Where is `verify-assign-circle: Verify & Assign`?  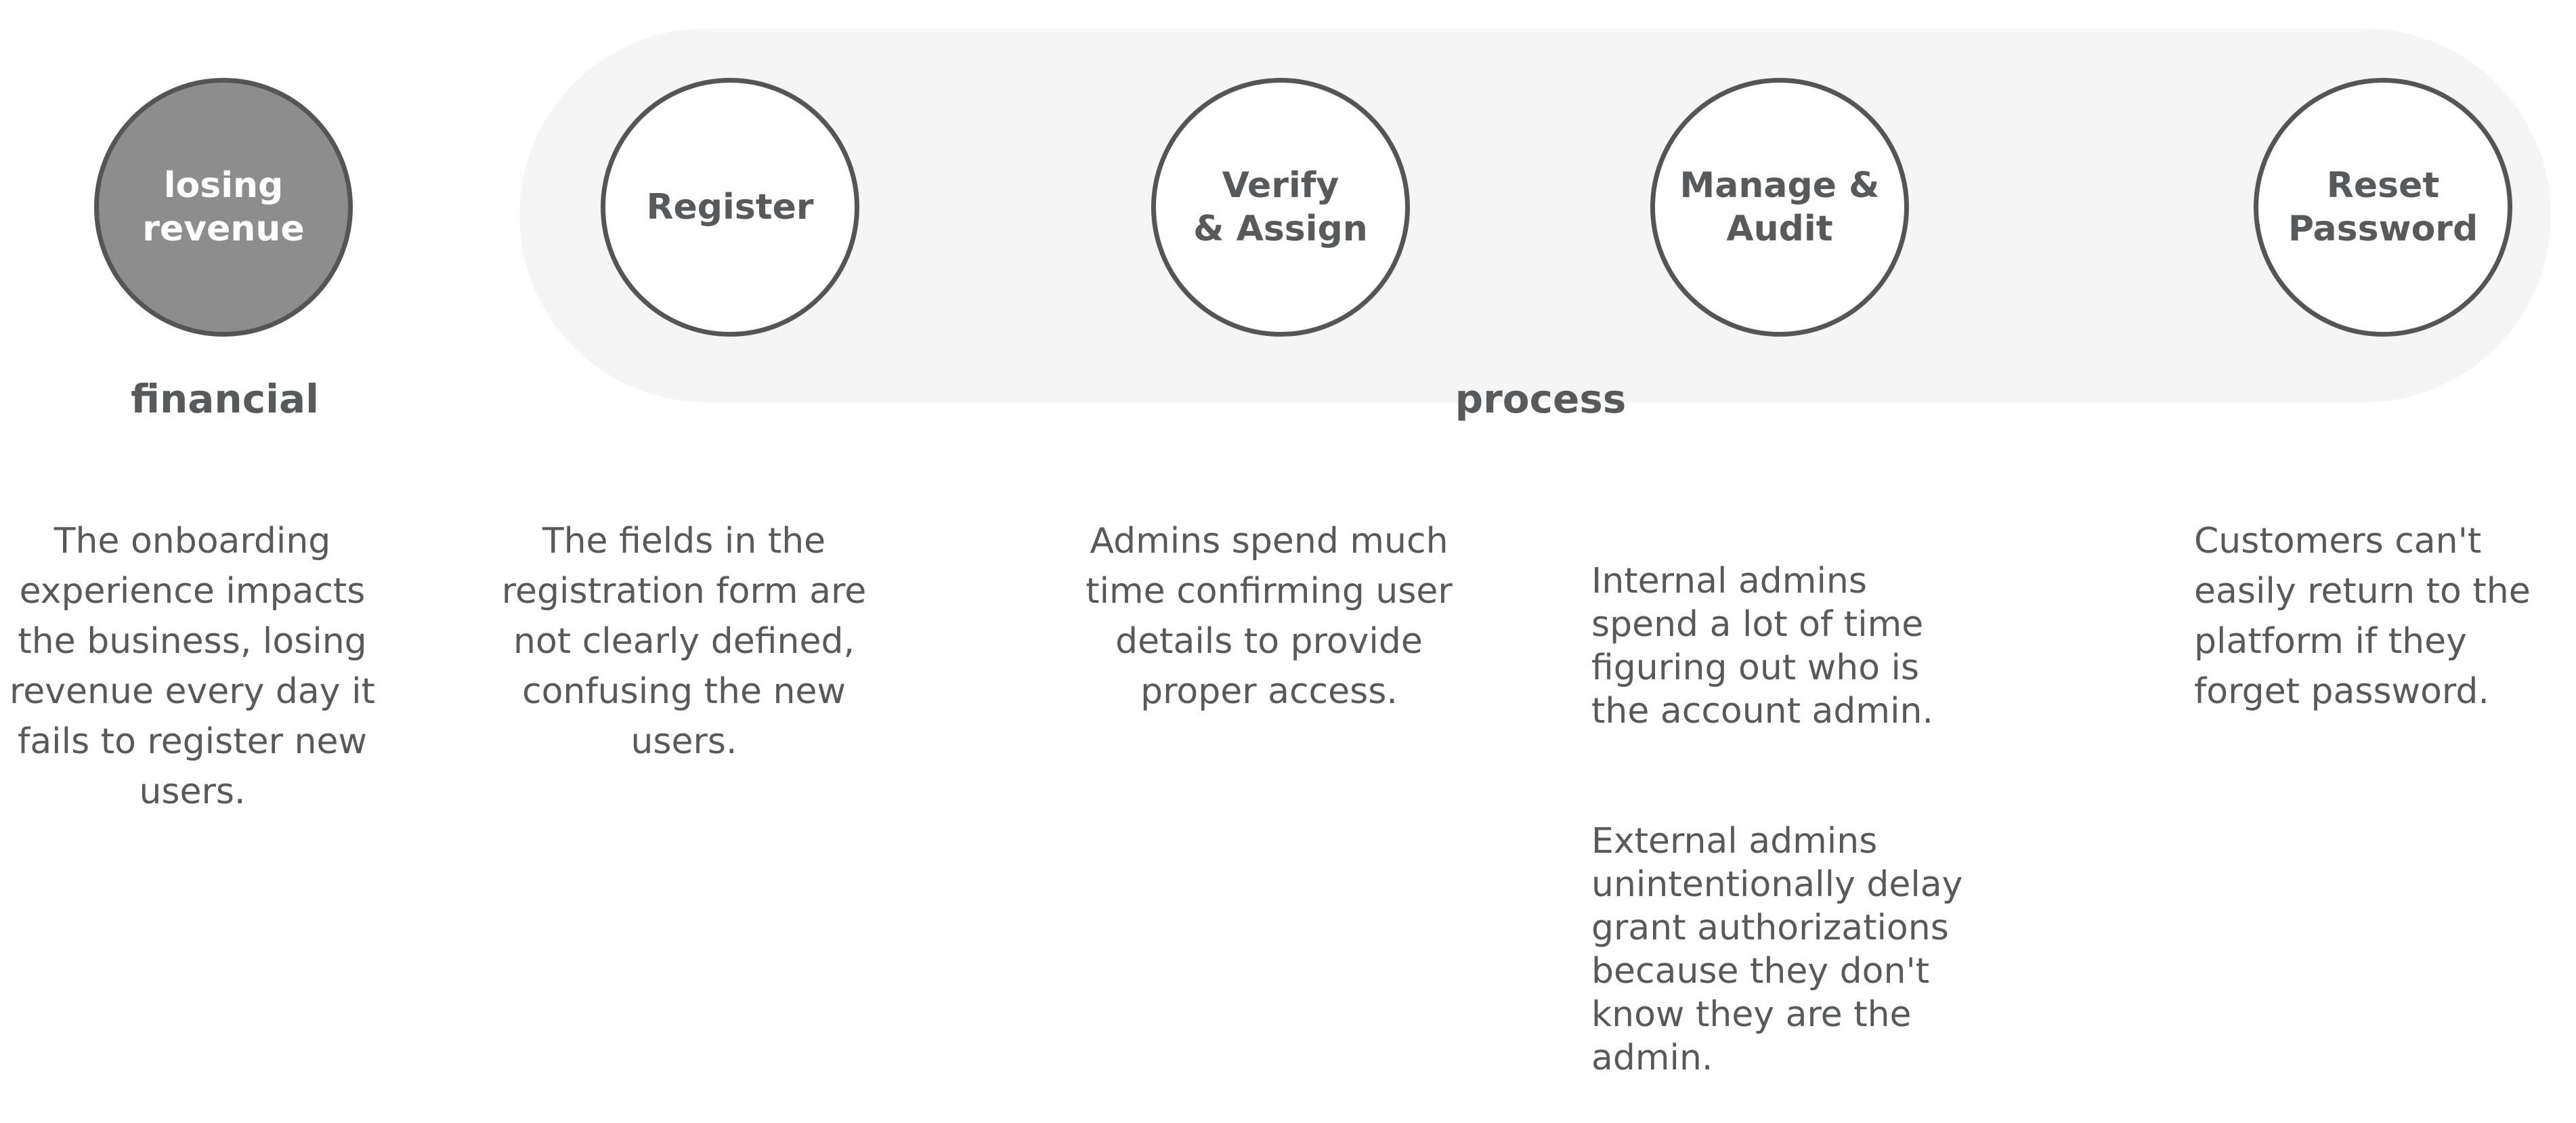
verify-assign-circle: Verify & Assign is located at coordinates (1280, 207).